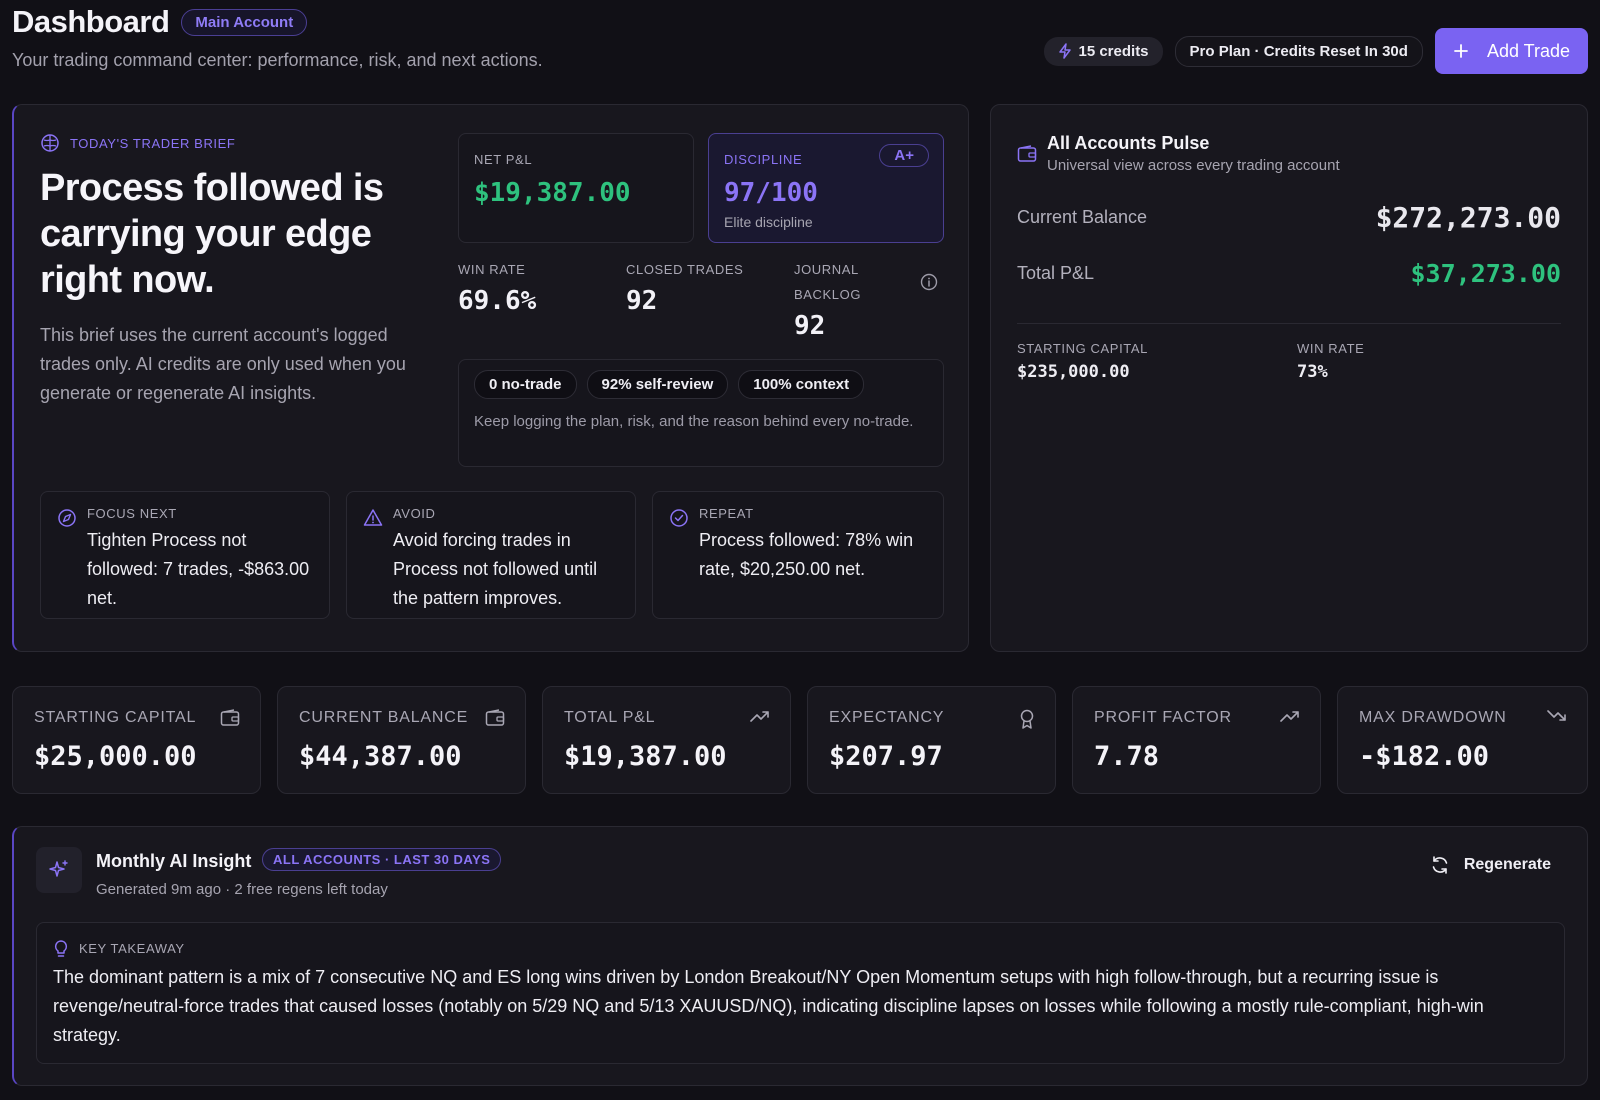 The width and height of the screenshot is (1600, 1100). I want to click on plan-pill: Pro Plan · Credits Reset In 30d, so click(1298, 51).